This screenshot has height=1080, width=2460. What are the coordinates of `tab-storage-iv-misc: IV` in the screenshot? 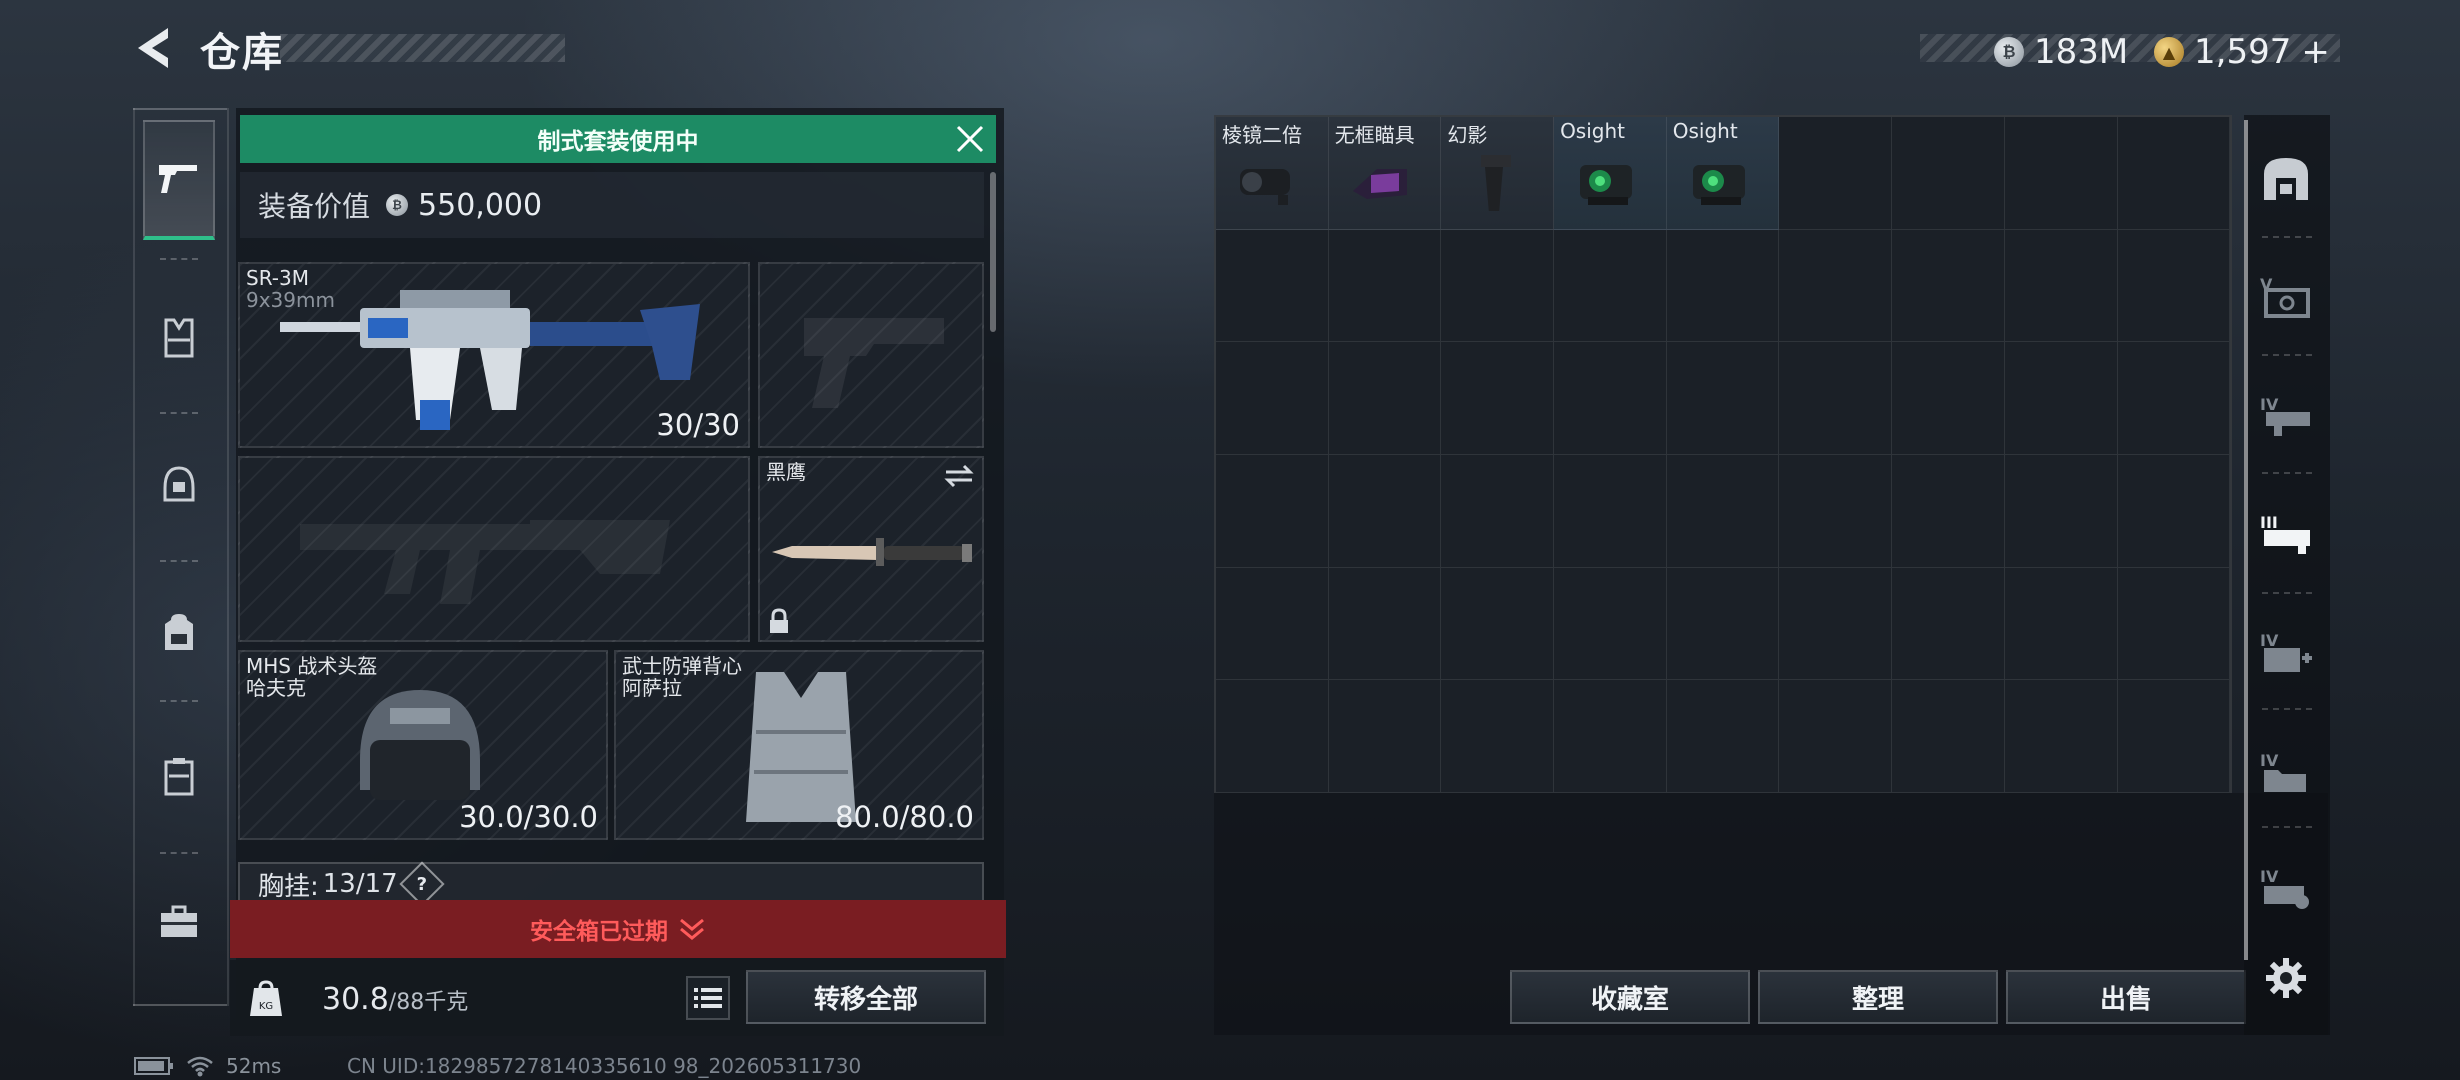 It's located at (2286, 772).